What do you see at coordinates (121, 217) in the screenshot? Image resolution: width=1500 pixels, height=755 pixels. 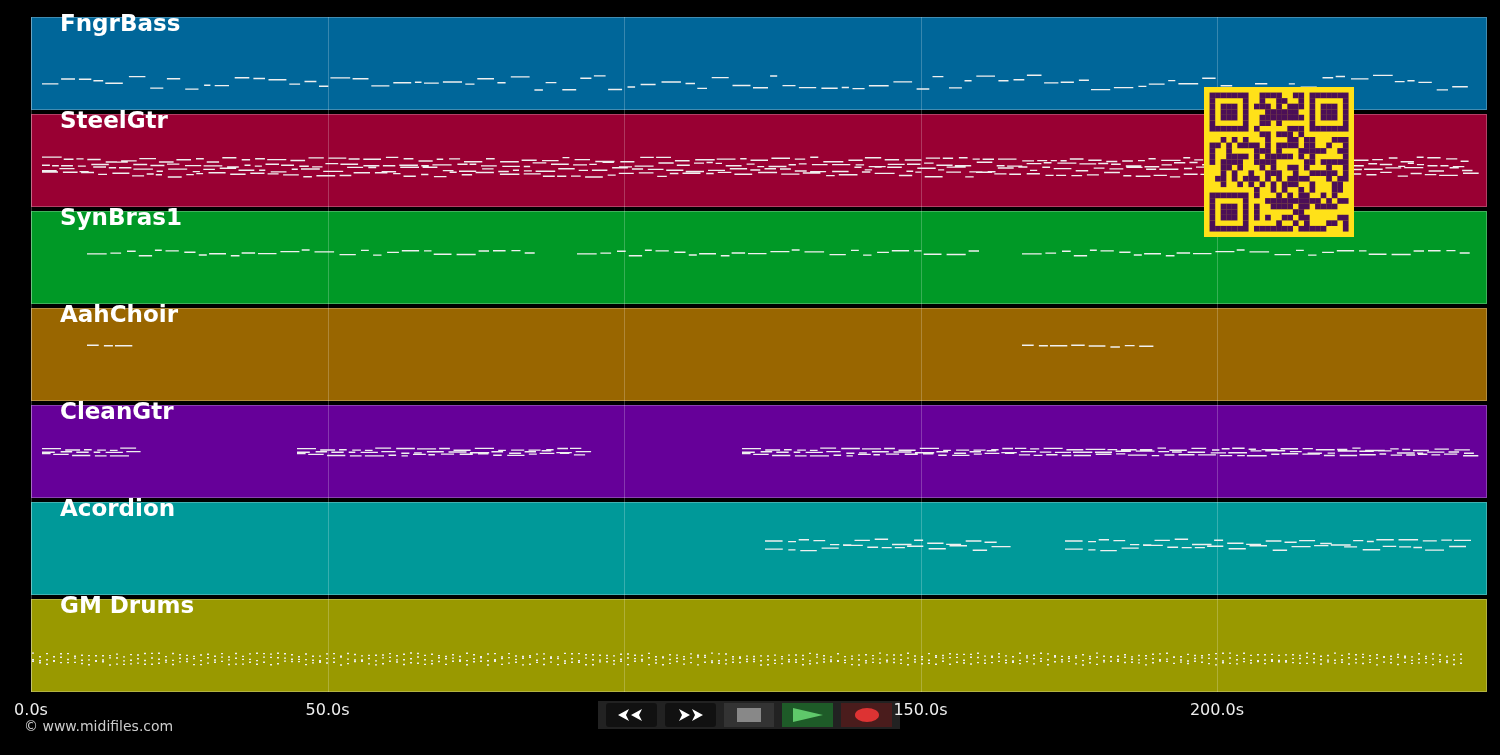 I see `track-name: SynBras1` at bounding box center [121, 217].